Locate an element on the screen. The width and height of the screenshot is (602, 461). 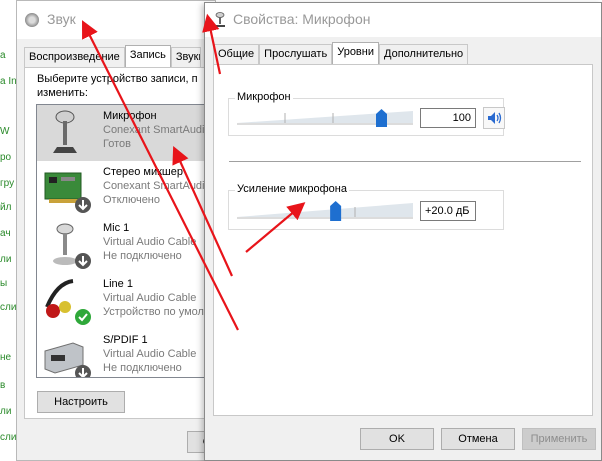
sound-window-titlebar: Звук is located at coordinates (116, 20).